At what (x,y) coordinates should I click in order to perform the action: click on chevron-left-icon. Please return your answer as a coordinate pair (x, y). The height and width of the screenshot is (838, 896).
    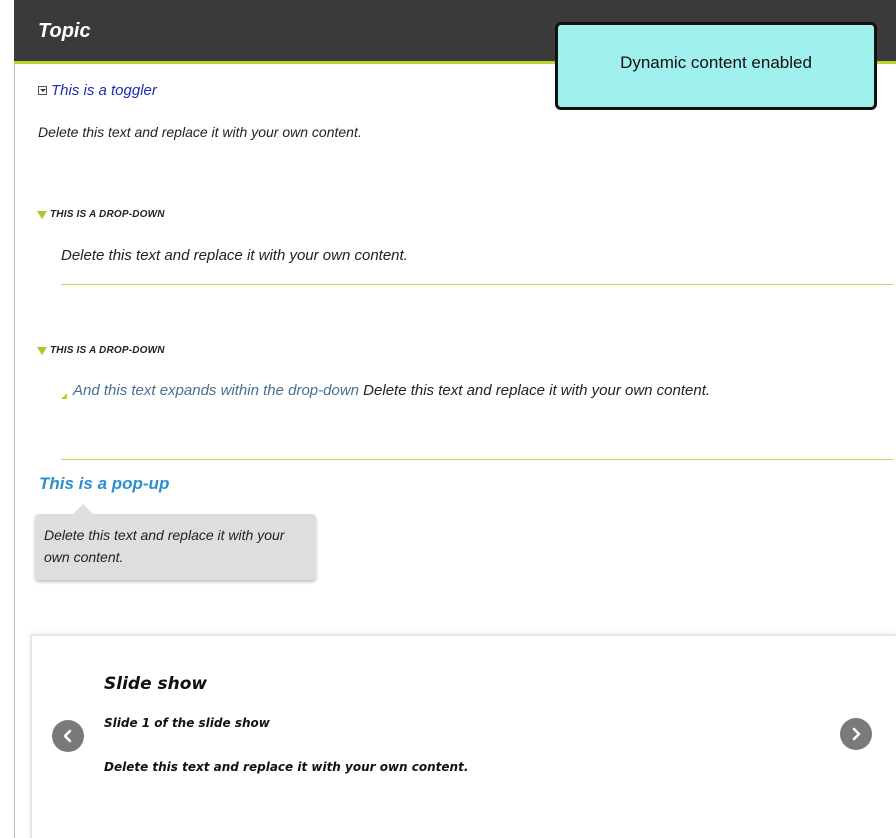
    Looking at the image, I should click on (67, 736).